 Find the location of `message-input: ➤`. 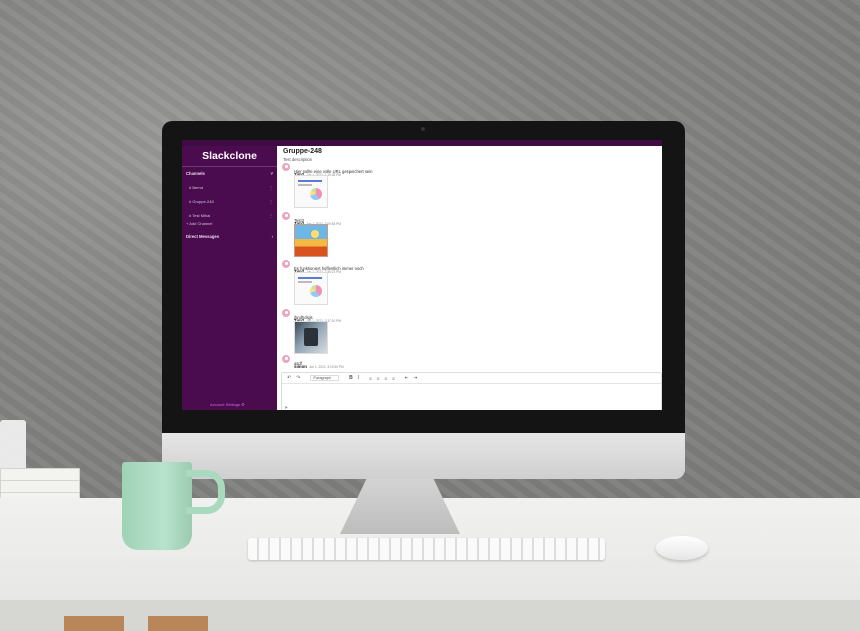

message-input: ➤ is located at coordinates (471, 397).